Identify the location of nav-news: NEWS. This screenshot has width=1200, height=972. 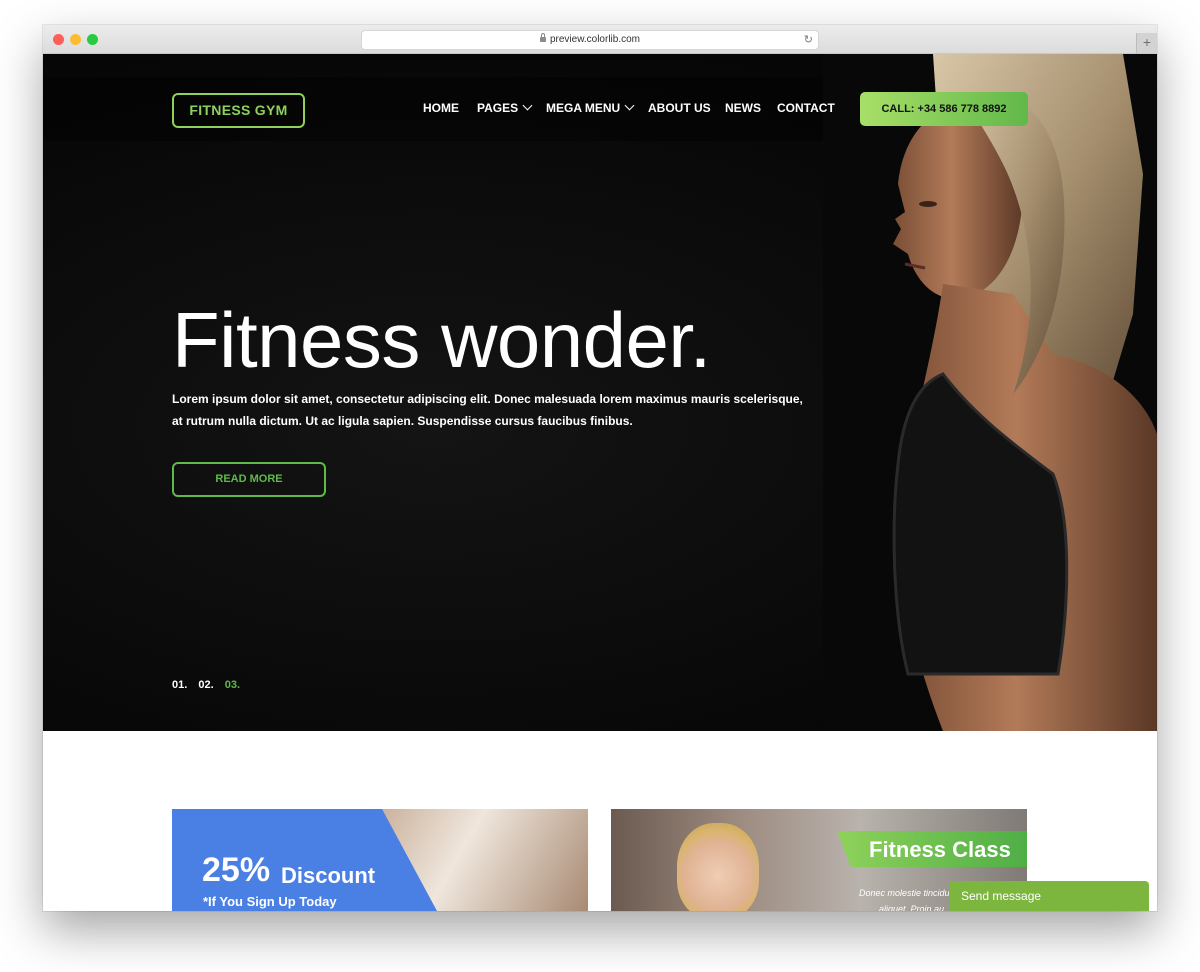
(743, 108).